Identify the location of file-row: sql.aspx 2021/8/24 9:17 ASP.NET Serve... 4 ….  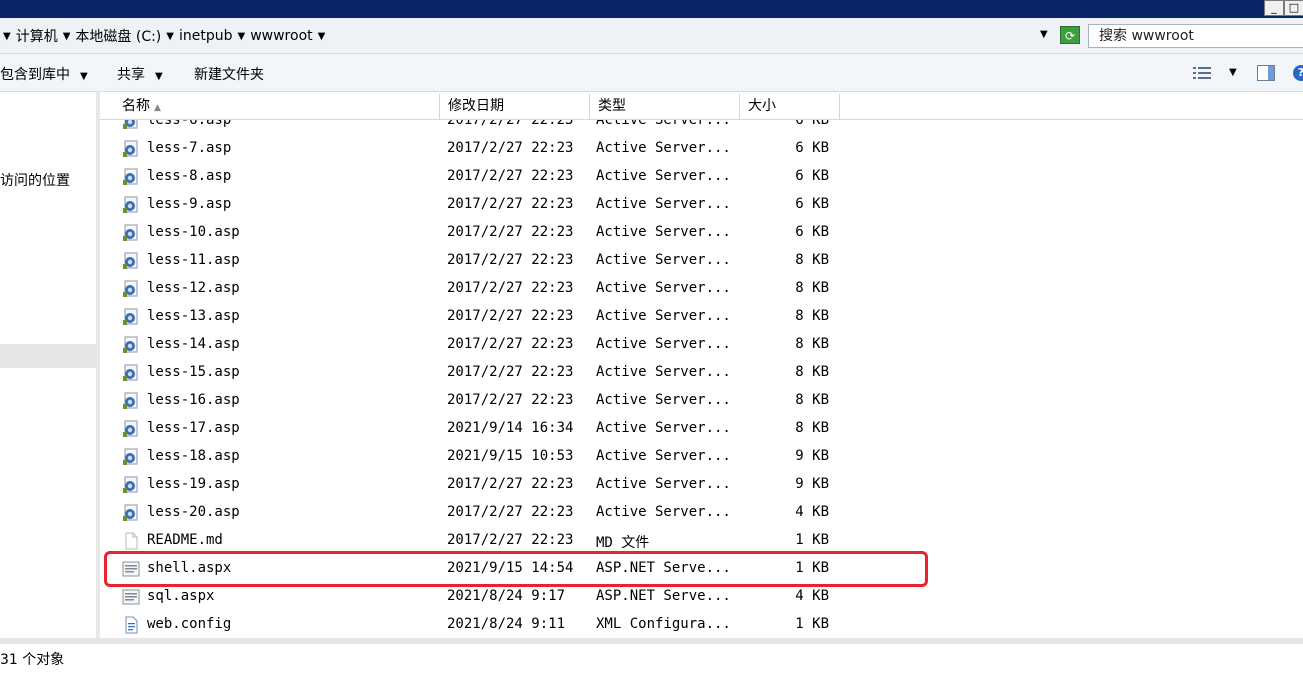
(701, 596).